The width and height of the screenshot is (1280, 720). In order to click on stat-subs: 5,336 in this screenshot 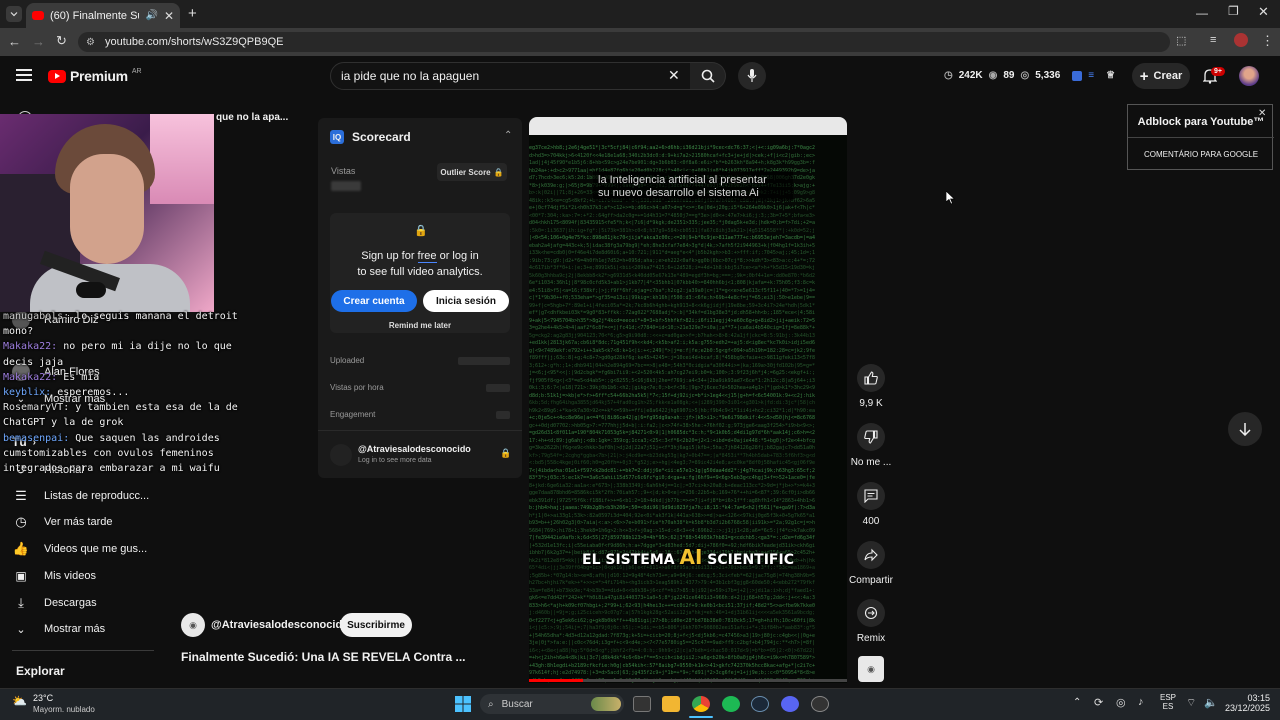, I will do `click(1048, 75)`.